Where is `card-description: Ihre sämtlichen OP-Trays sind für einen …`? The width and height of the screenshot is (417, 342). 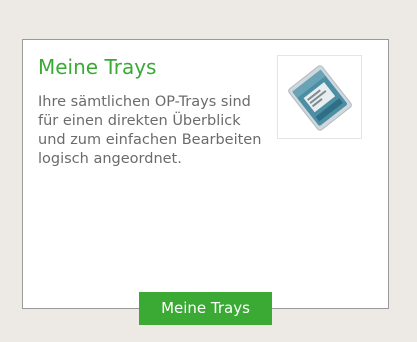
card-description: Ihre sämtlichen OP-Trays sind für einen … is located at coordinates (150, 130).